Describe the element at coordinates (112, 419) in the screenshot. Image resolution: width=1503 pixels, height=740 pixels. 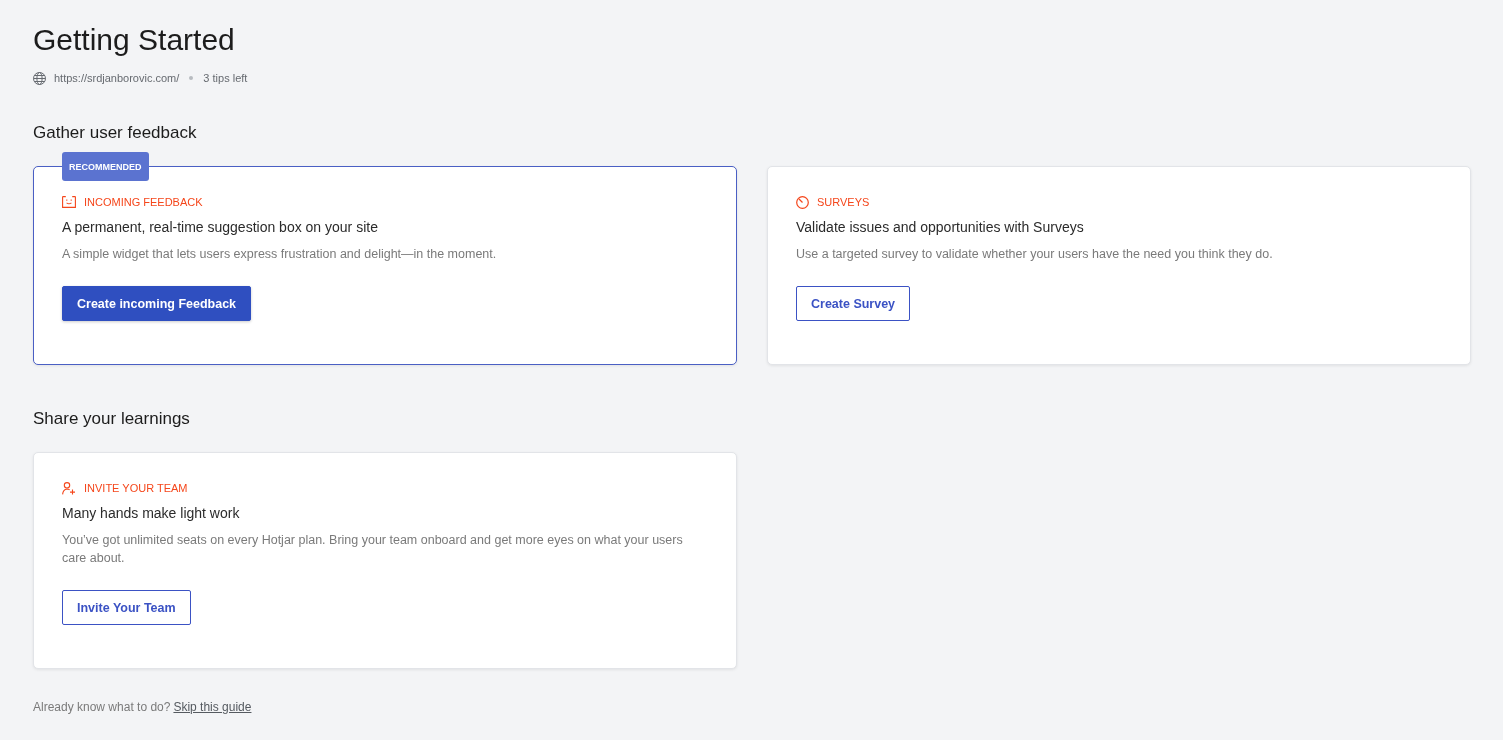
I see `section-heading: Share your learnings` at that location.